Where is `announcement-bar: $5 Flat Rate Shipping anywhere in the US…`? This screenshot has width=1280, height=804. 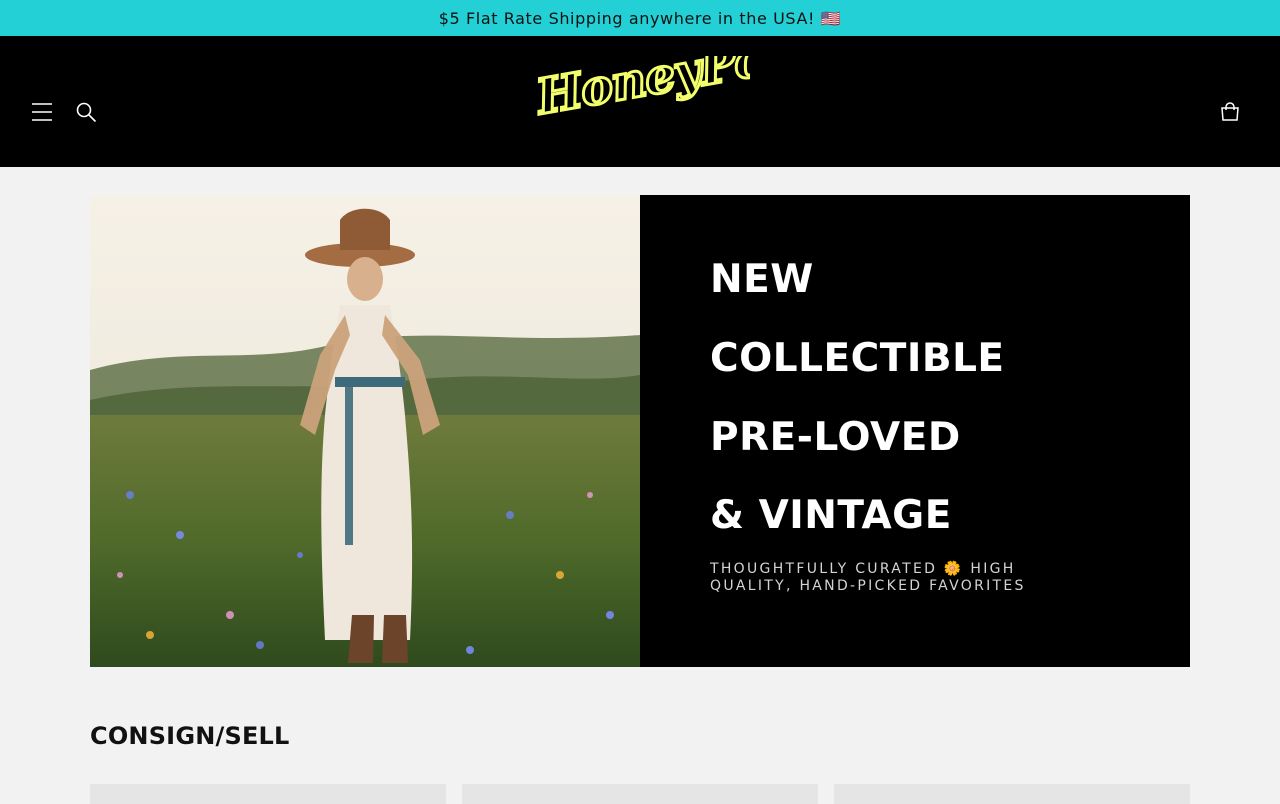
announcement-bar: $5 Flat Rate Shipping anywhere in the US… is located at coordinates (640, 18).